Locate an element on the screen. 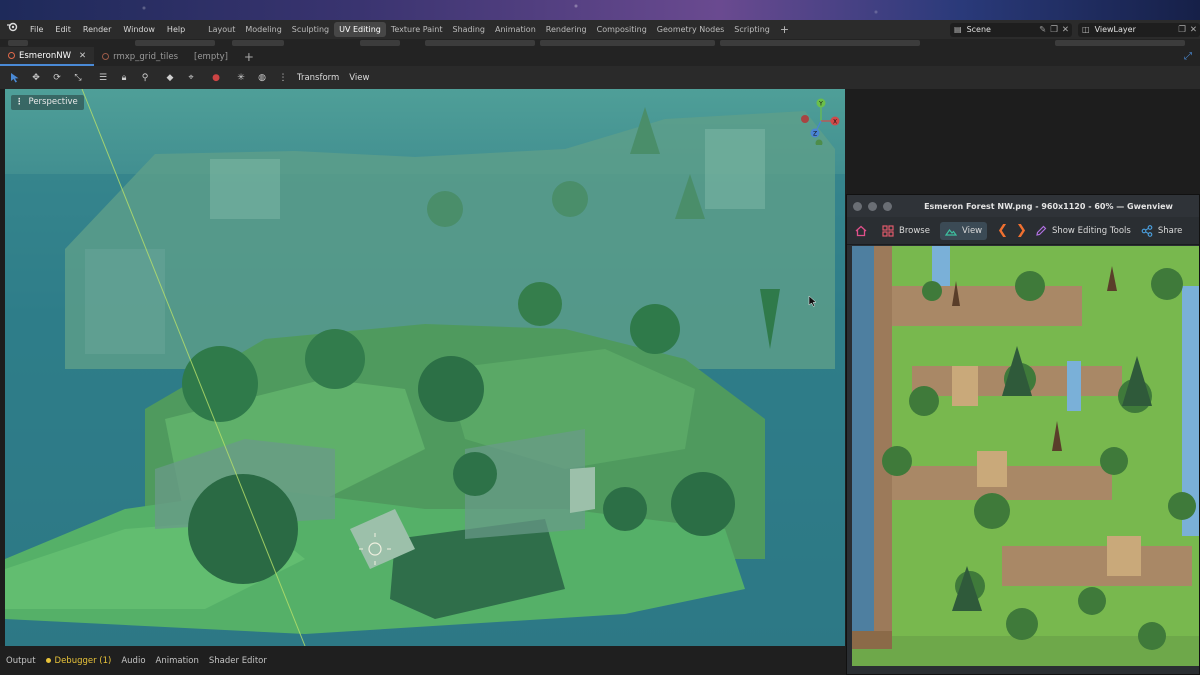  view-layer-icon: ◫ is located at coordinates (1086, 29).